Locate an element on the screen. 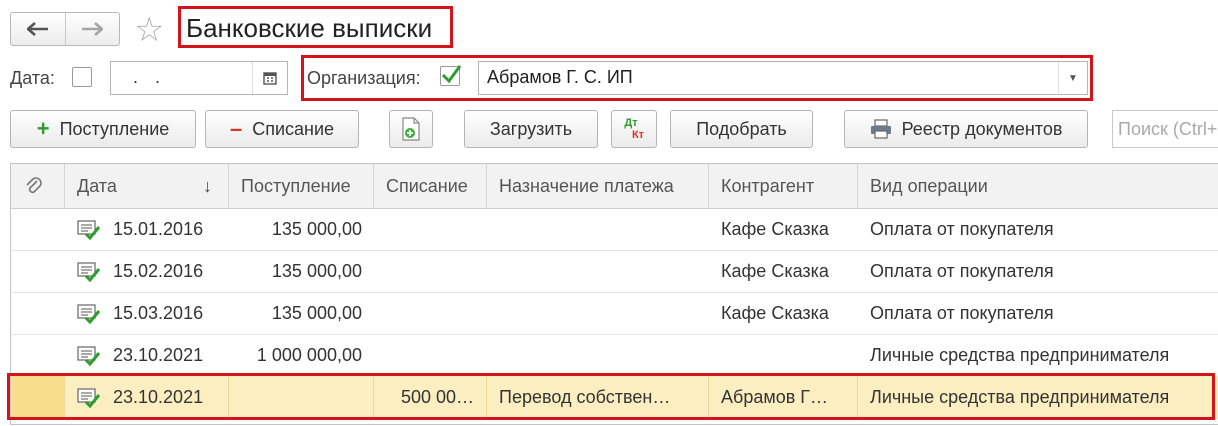 This screenshot has height=426, width=1218. cell-operation: Личные средства предпринимателя is located at coordinates (1020, 355).